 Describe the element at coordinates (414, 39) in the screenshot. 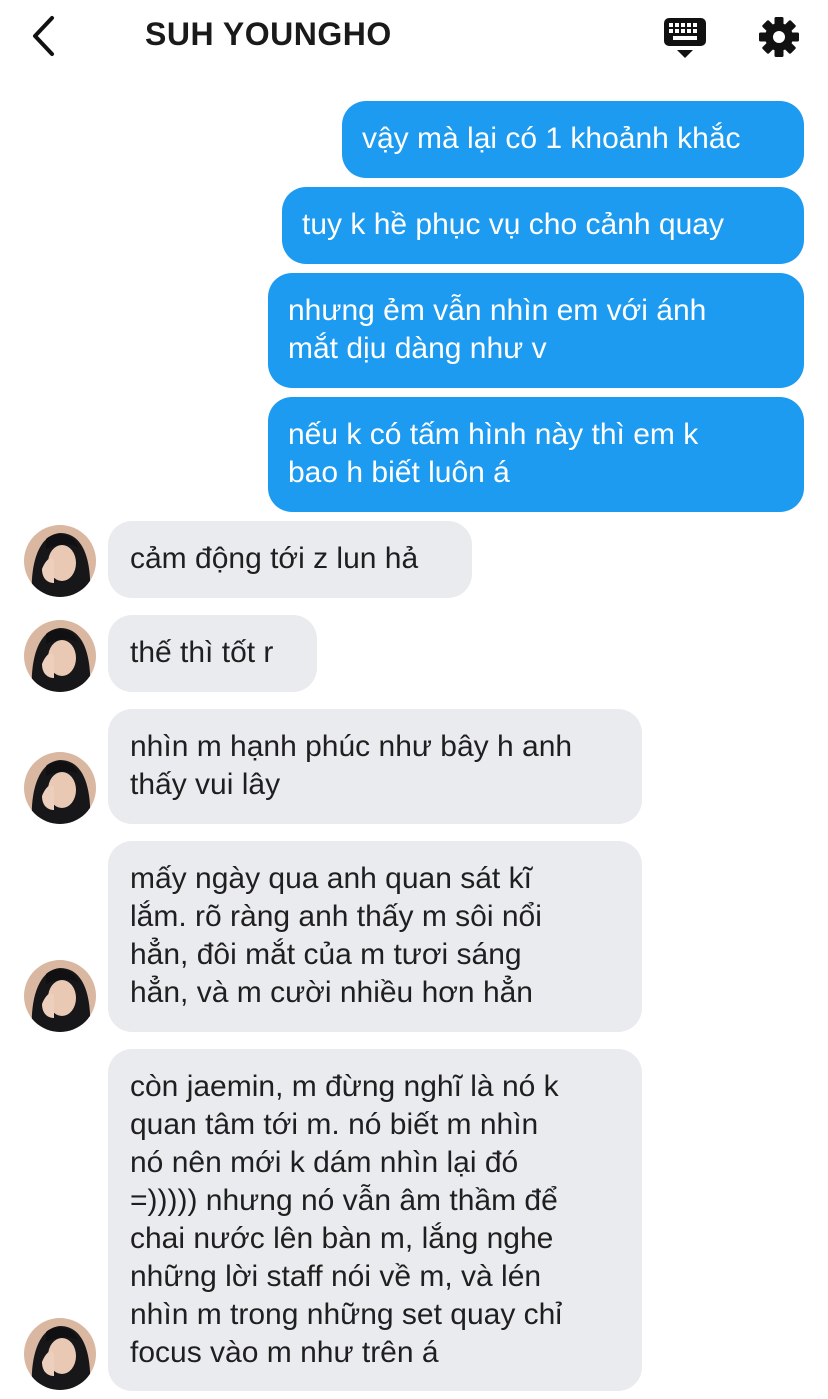

I see `chat-header: SUH YOUNGHO` at that location.